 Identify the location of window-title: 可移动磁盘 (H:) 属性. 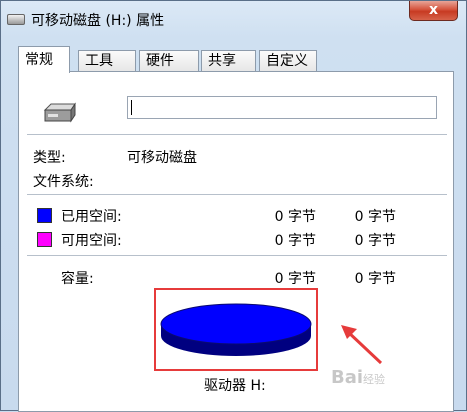
(98, 21).